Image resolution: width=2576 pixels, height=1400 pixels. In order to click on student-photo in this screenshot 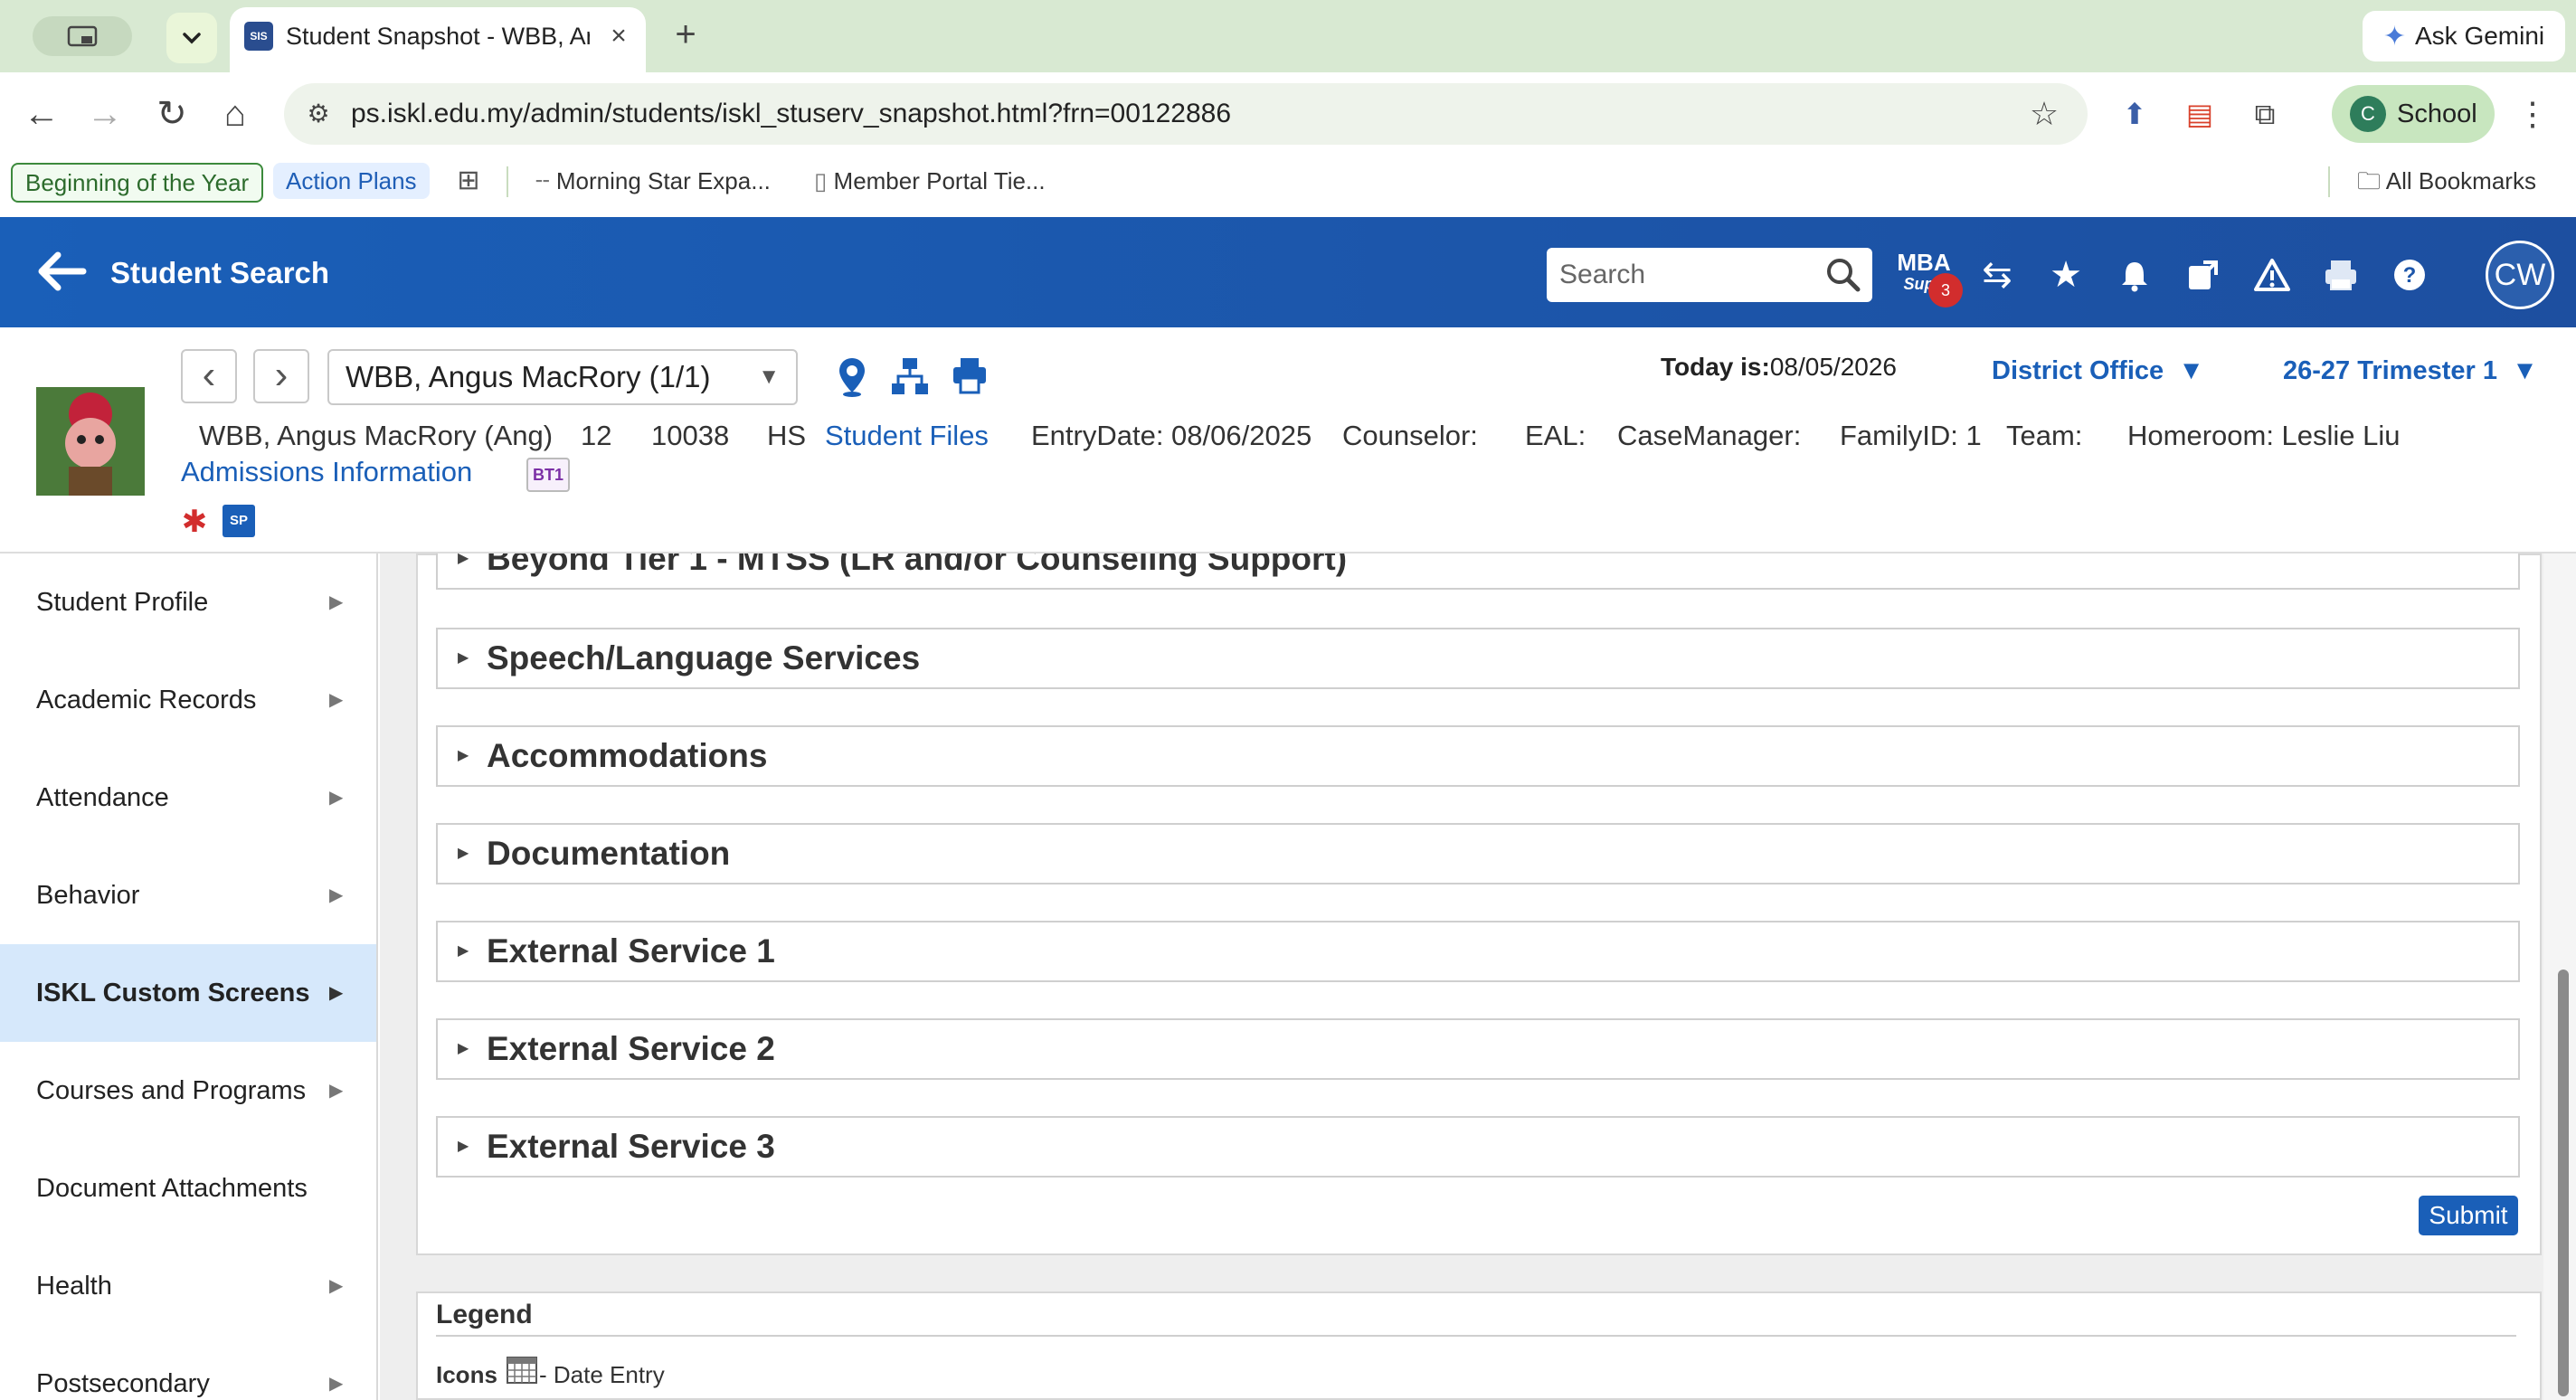, I will do `click(90, 441)`.